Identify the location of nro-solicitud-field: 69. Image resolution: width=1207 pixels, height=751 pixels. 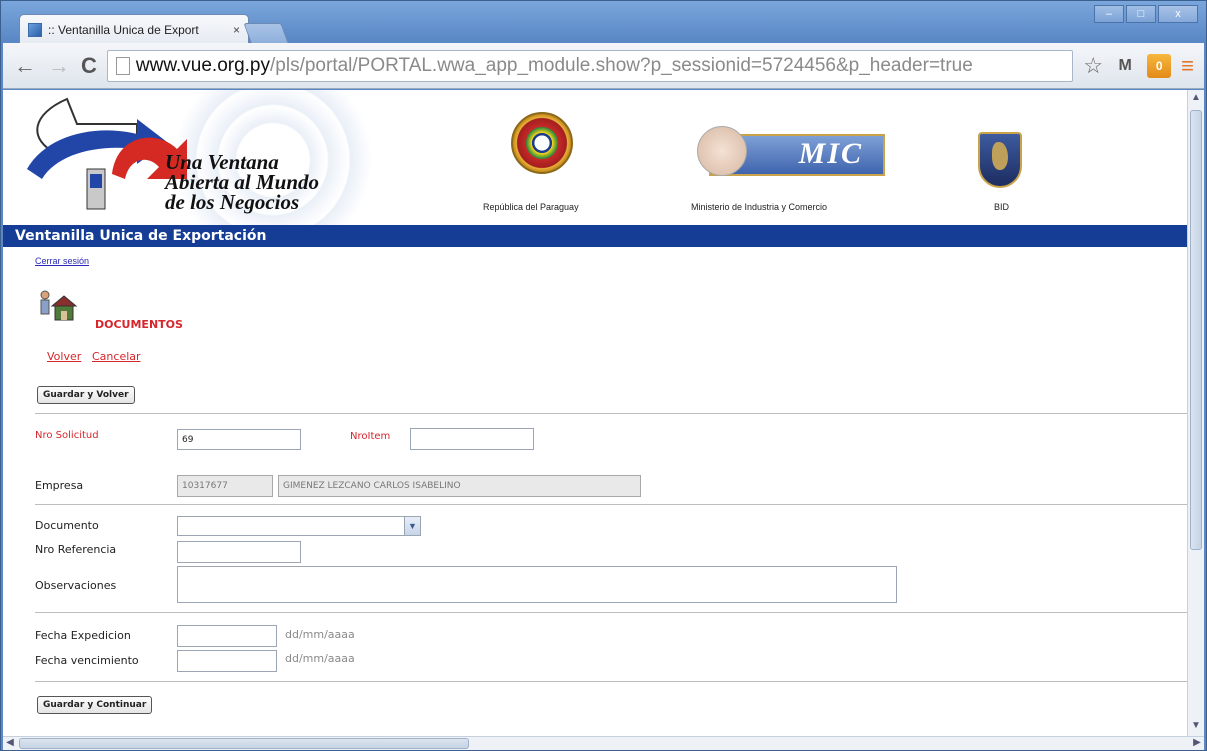
(239, 439).